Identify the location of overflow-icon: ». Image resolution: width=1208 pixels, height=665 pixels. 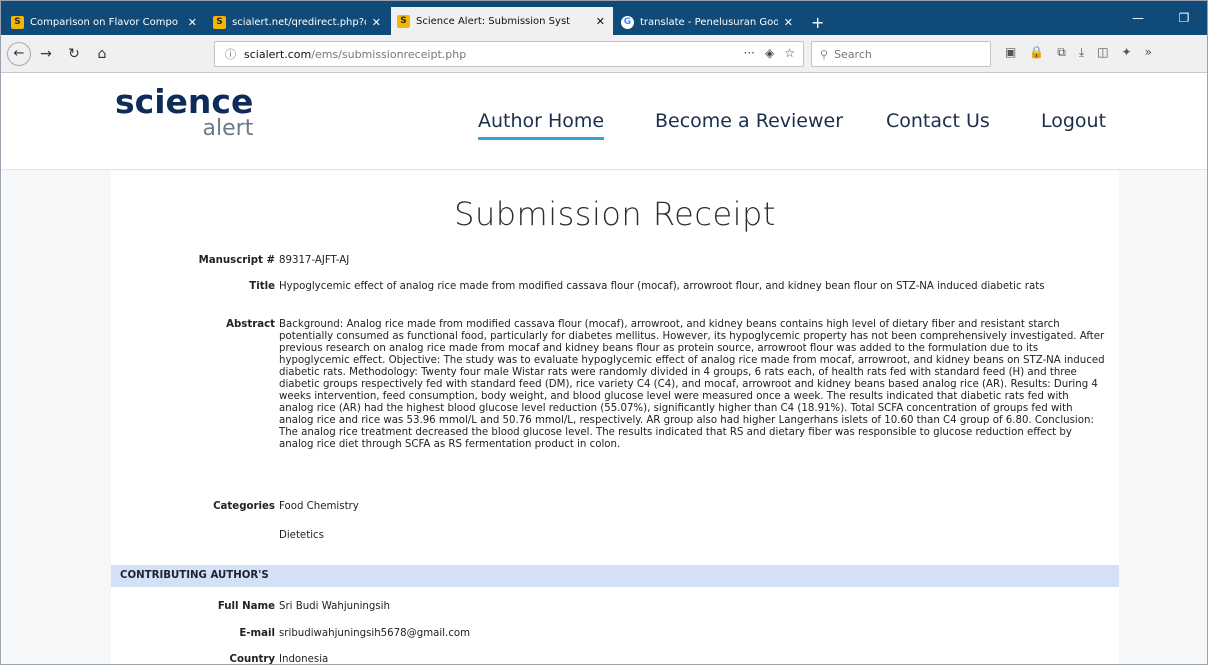
(1148, 52).